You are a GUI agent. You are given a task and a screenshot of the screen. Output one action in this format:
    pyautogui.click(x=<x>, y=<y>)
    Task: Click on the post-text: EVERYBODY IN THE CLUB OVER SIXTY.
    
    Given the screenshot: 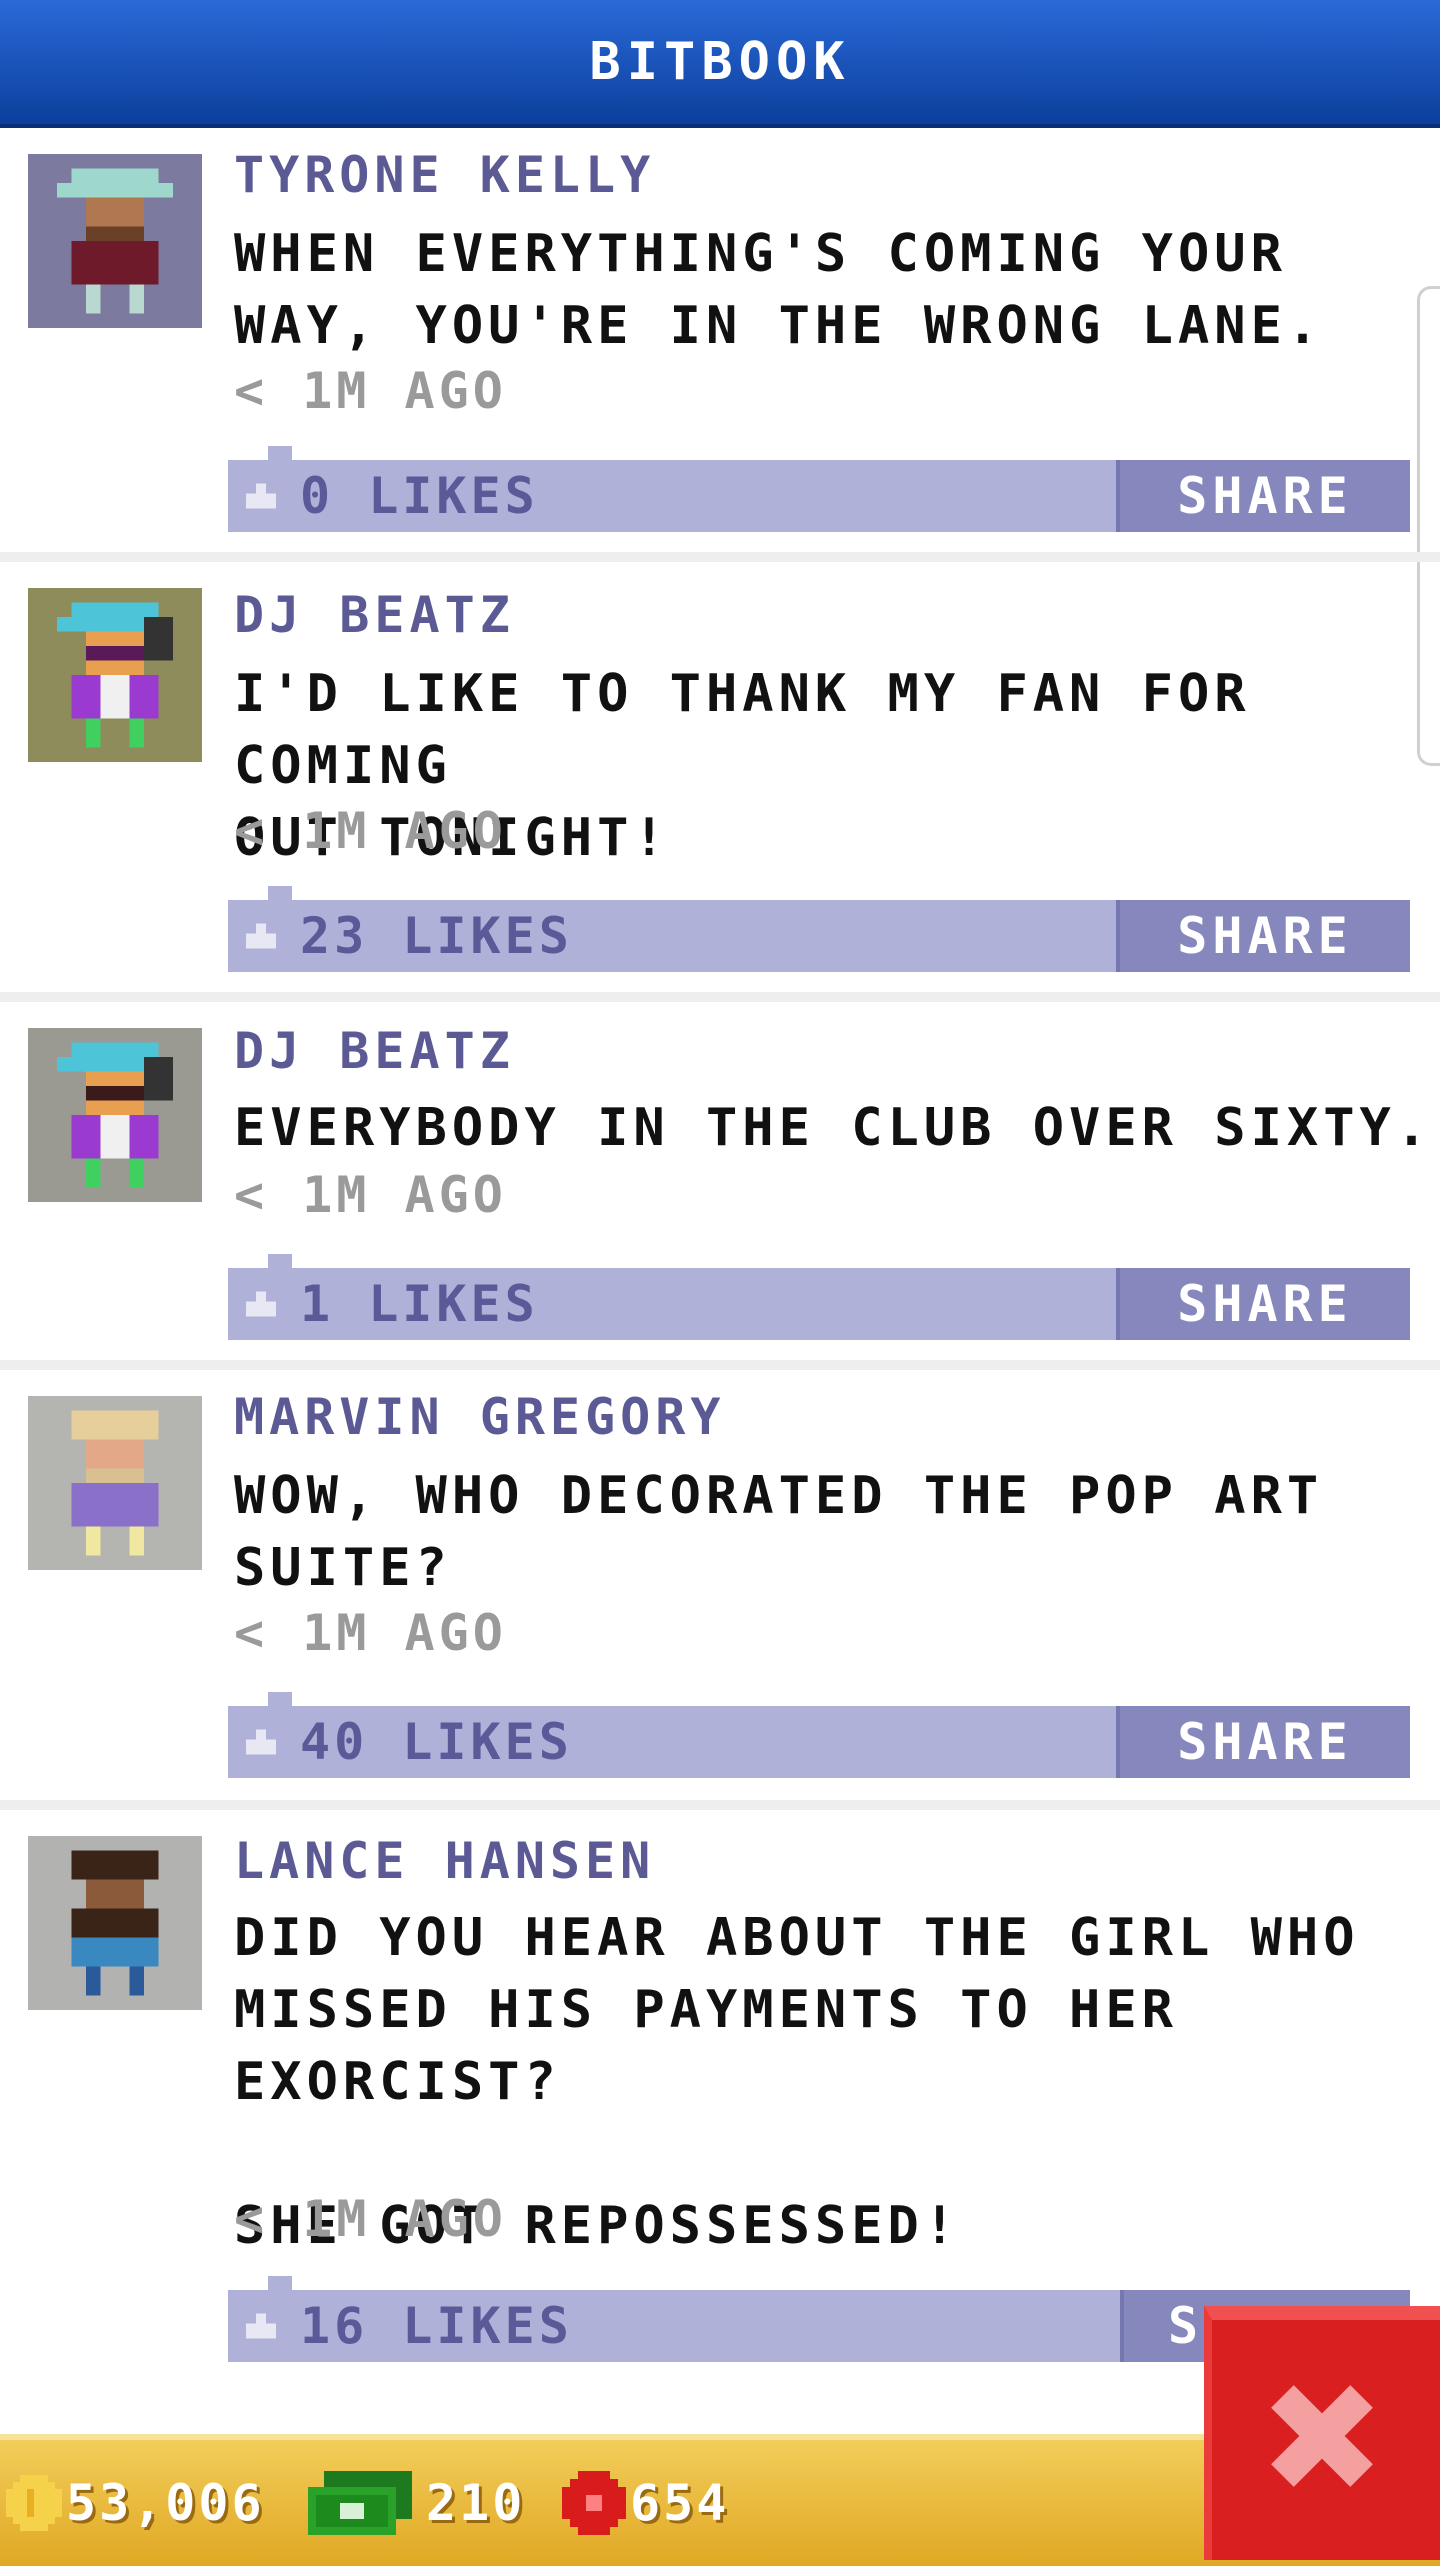 What is the action you would take?
    pyautogui.click(x=833, y=1128)
    